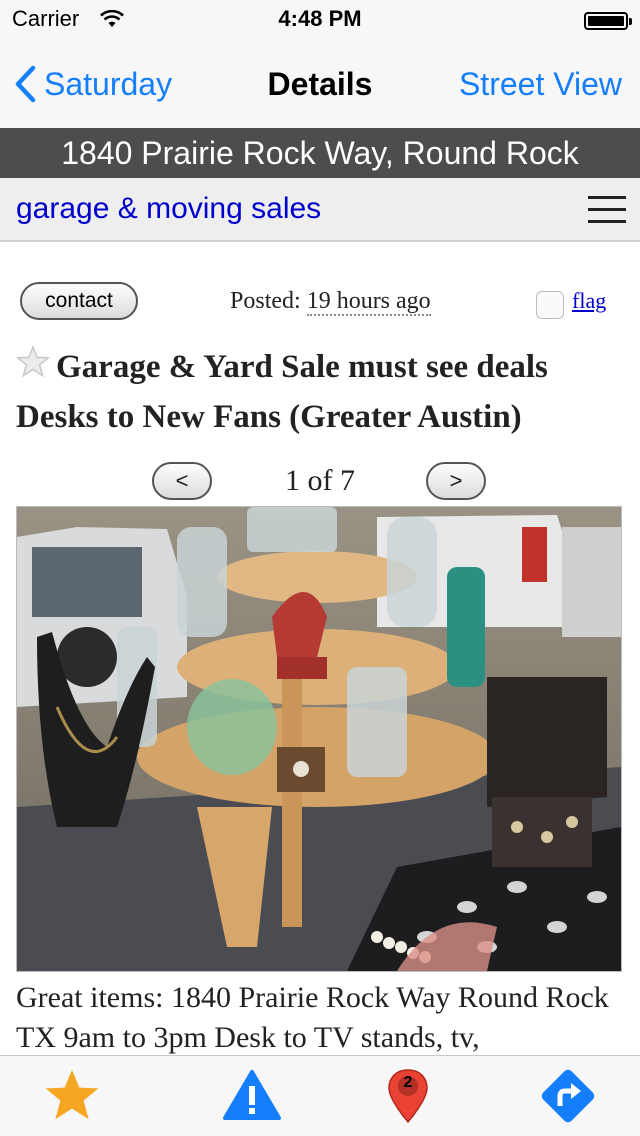 The height and width of the screenshot is (1136, 640). I want to click on address-bar: 1840 Prairie Rock Way, Round Rock, so click(320, 153).